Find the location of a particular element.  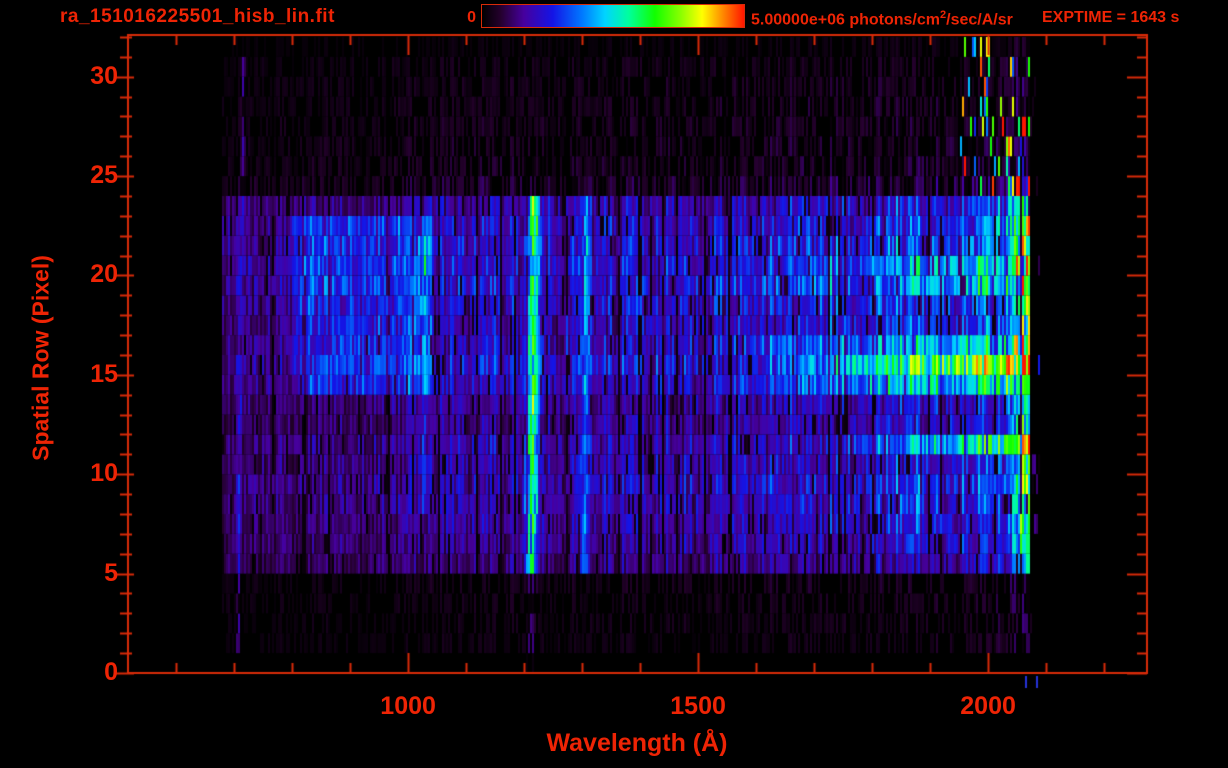

colorbar-unit-suffix: /sec/A/sr is located at coordinates (979, 20).